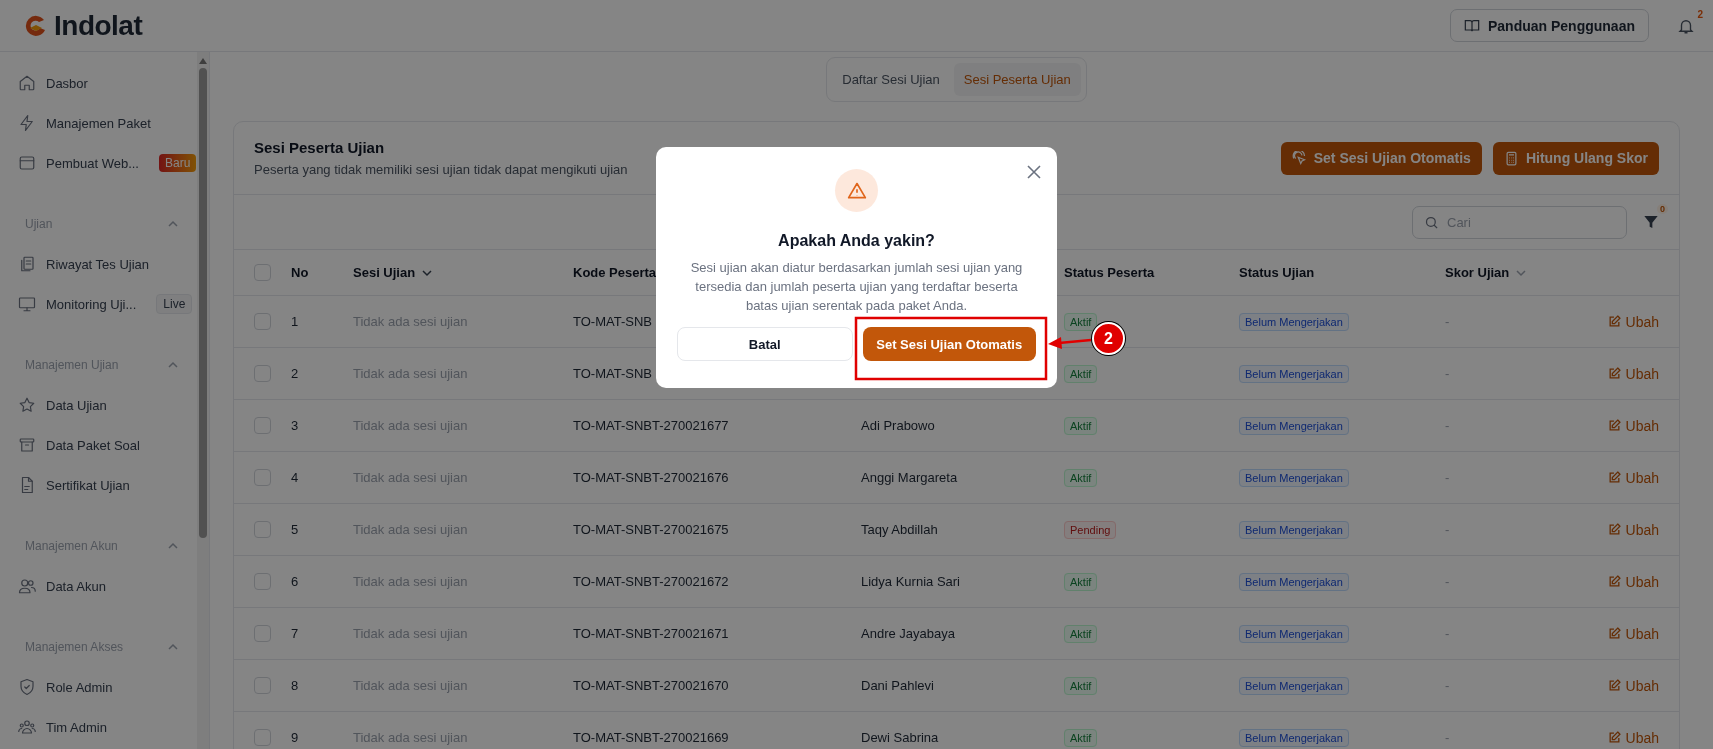  What do you see at coordinates (1511, 158) in the screenshot?
I see `calculator-icon` at bounding box center [1511, 158].